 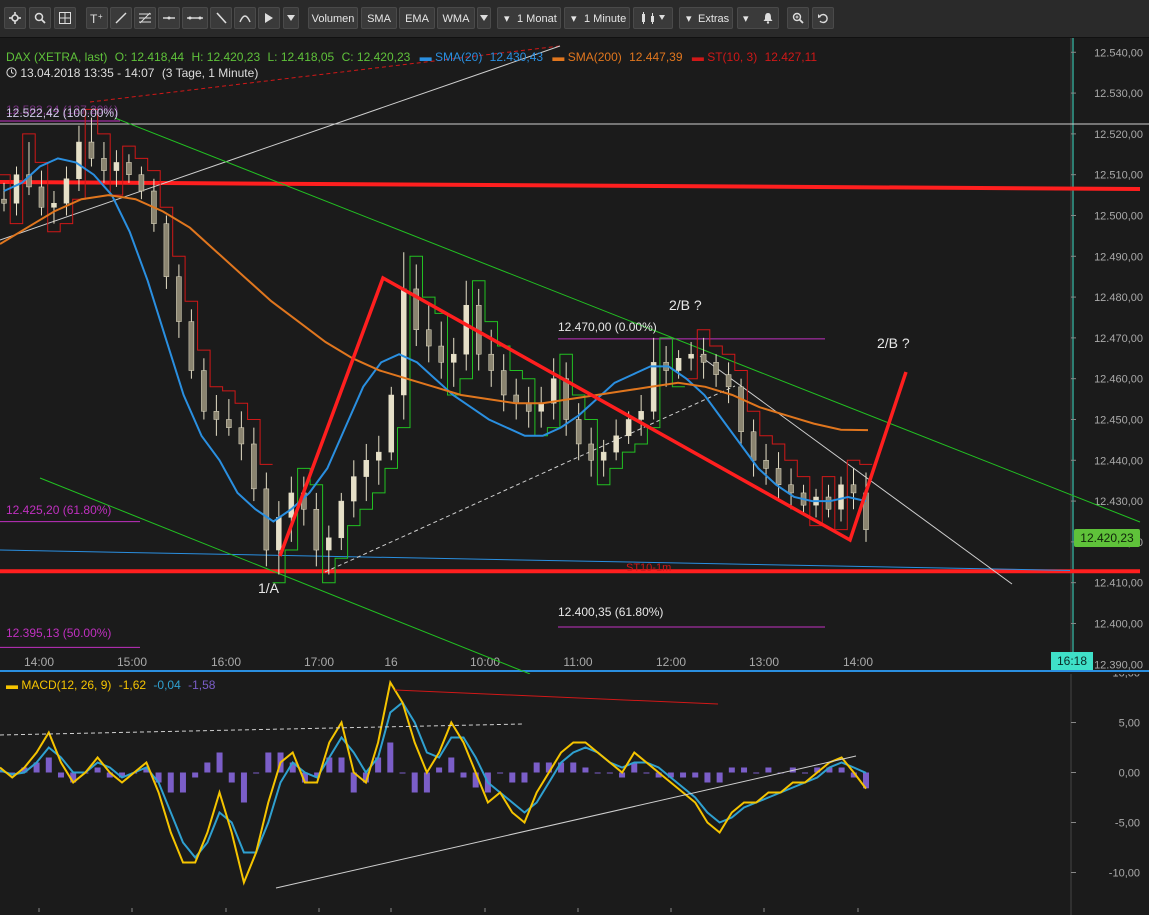 I want to click on ema-button: EMA, so click(x=417, y=18).